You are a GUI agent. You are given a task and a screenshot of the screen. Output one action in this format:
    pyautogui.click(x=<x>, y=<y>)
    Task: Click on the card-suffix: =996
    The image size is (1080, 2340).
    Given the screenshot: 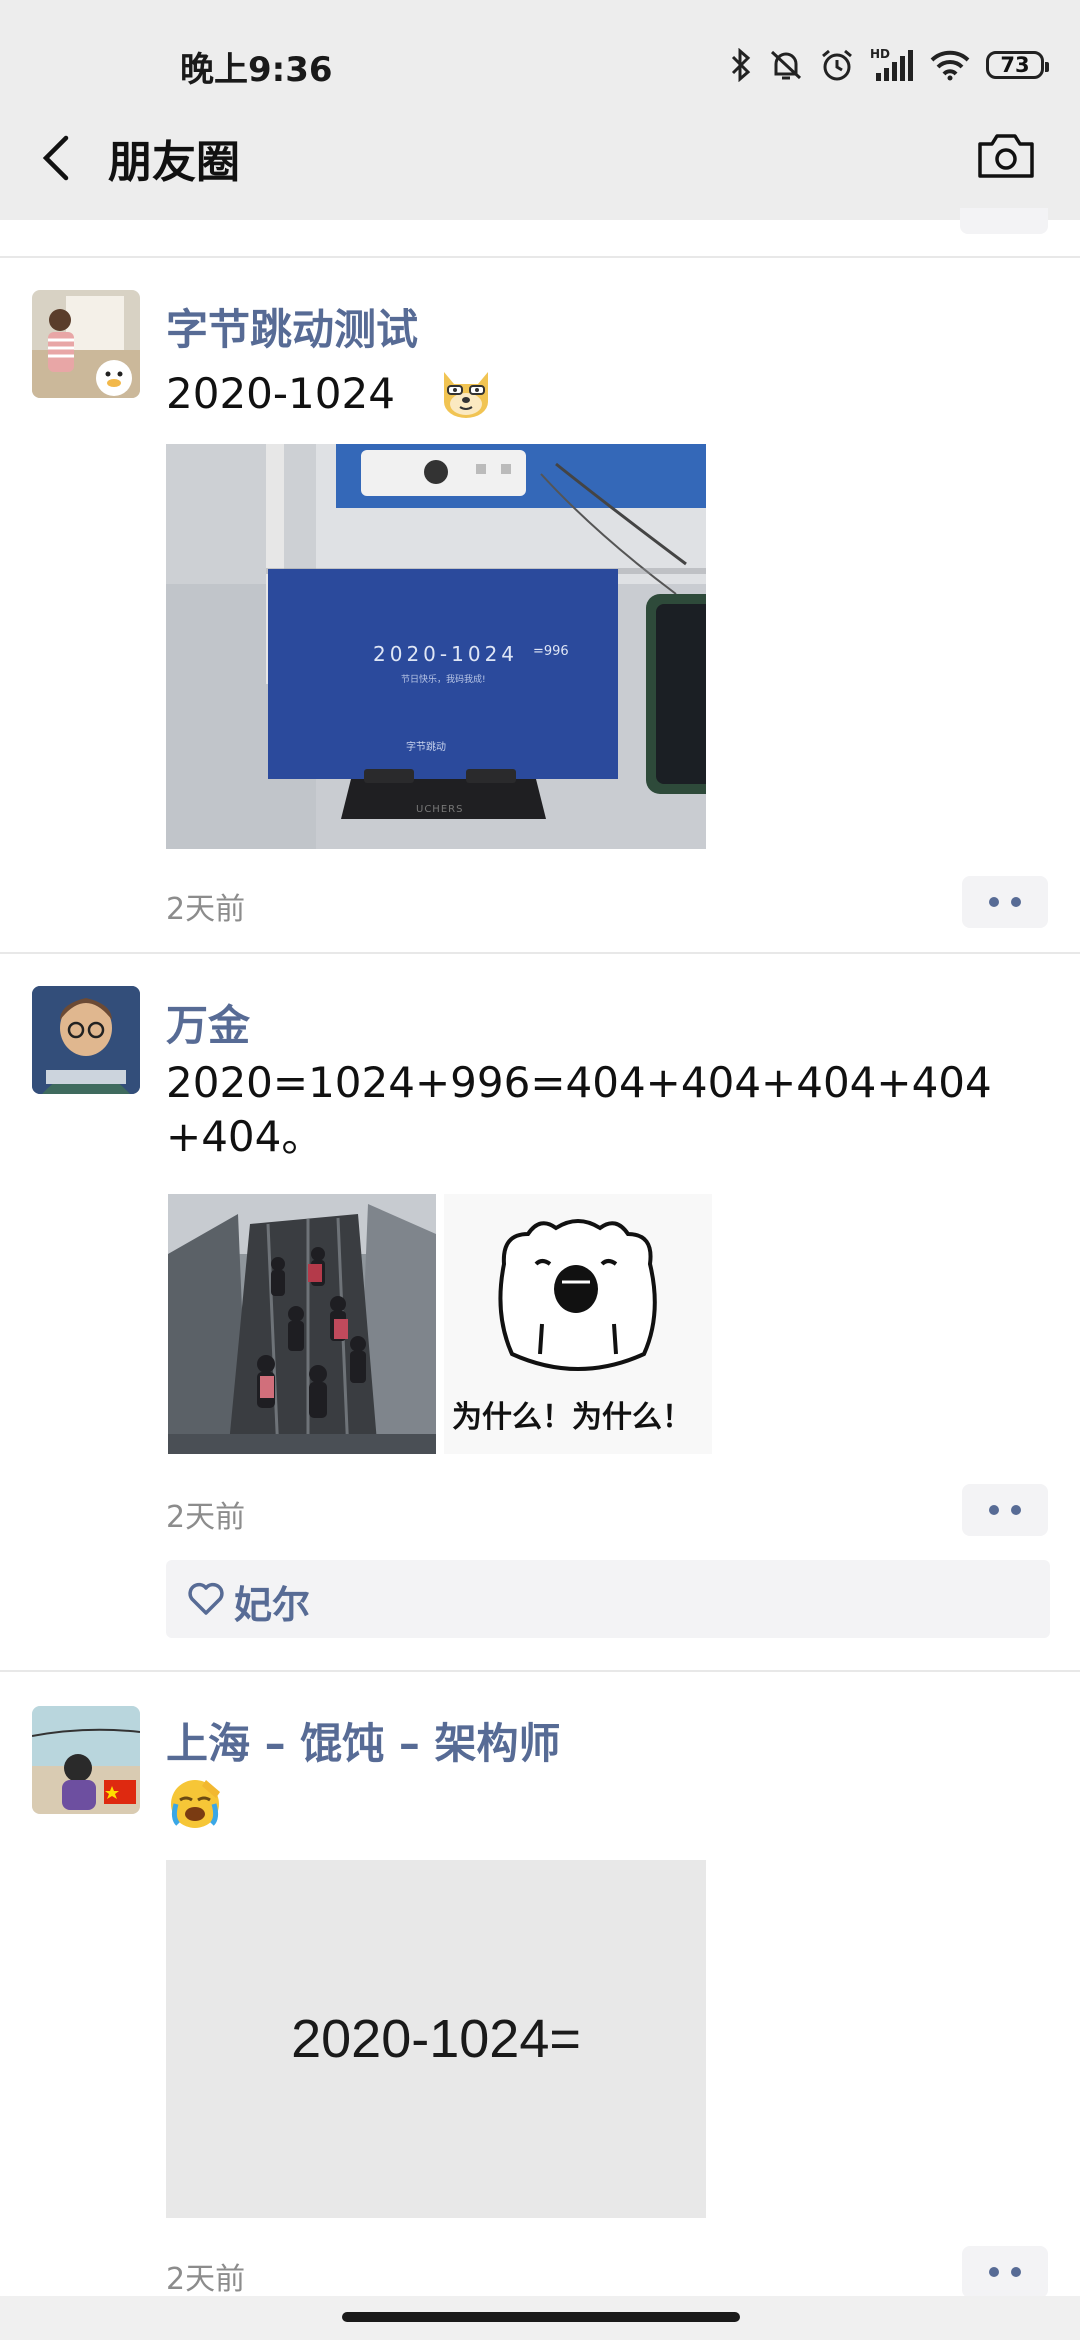 What is the action you would take?
    pyautogui.click(x=551, y=651)
    